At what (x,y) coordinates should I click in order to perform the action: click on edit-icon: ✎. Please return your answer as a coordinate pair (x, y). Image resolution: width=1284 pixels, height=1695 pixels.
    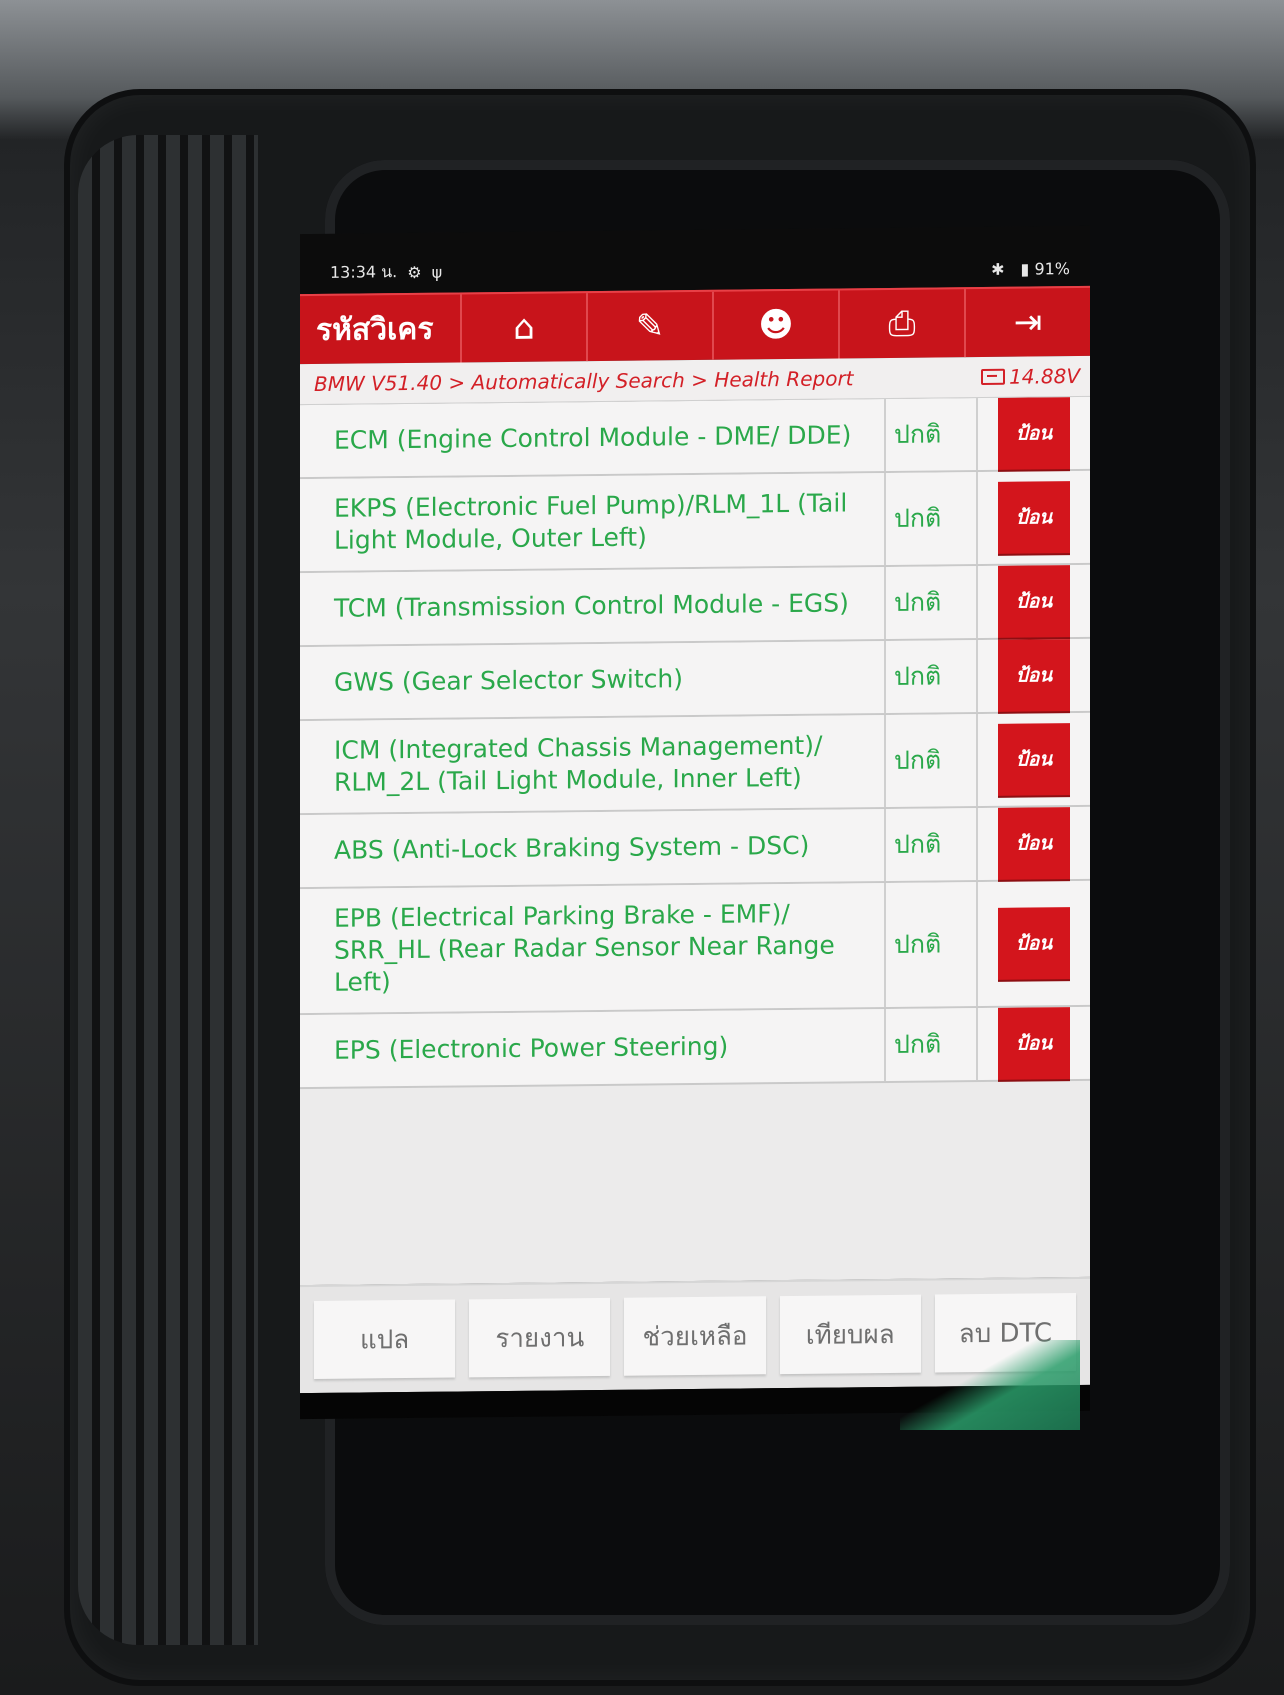
    Looking at the image, I should click on (650, 326).